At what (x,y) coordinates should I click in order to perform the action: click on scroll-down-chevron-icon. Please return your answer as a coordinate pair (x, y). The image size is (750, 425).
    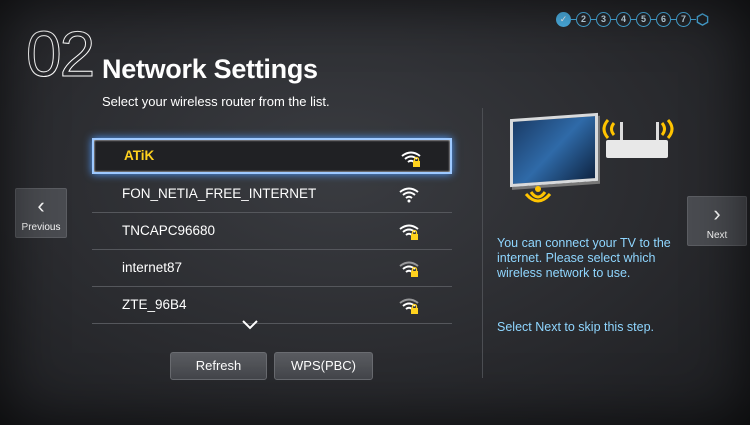
    Looking at the image, I should click on (250, 325).